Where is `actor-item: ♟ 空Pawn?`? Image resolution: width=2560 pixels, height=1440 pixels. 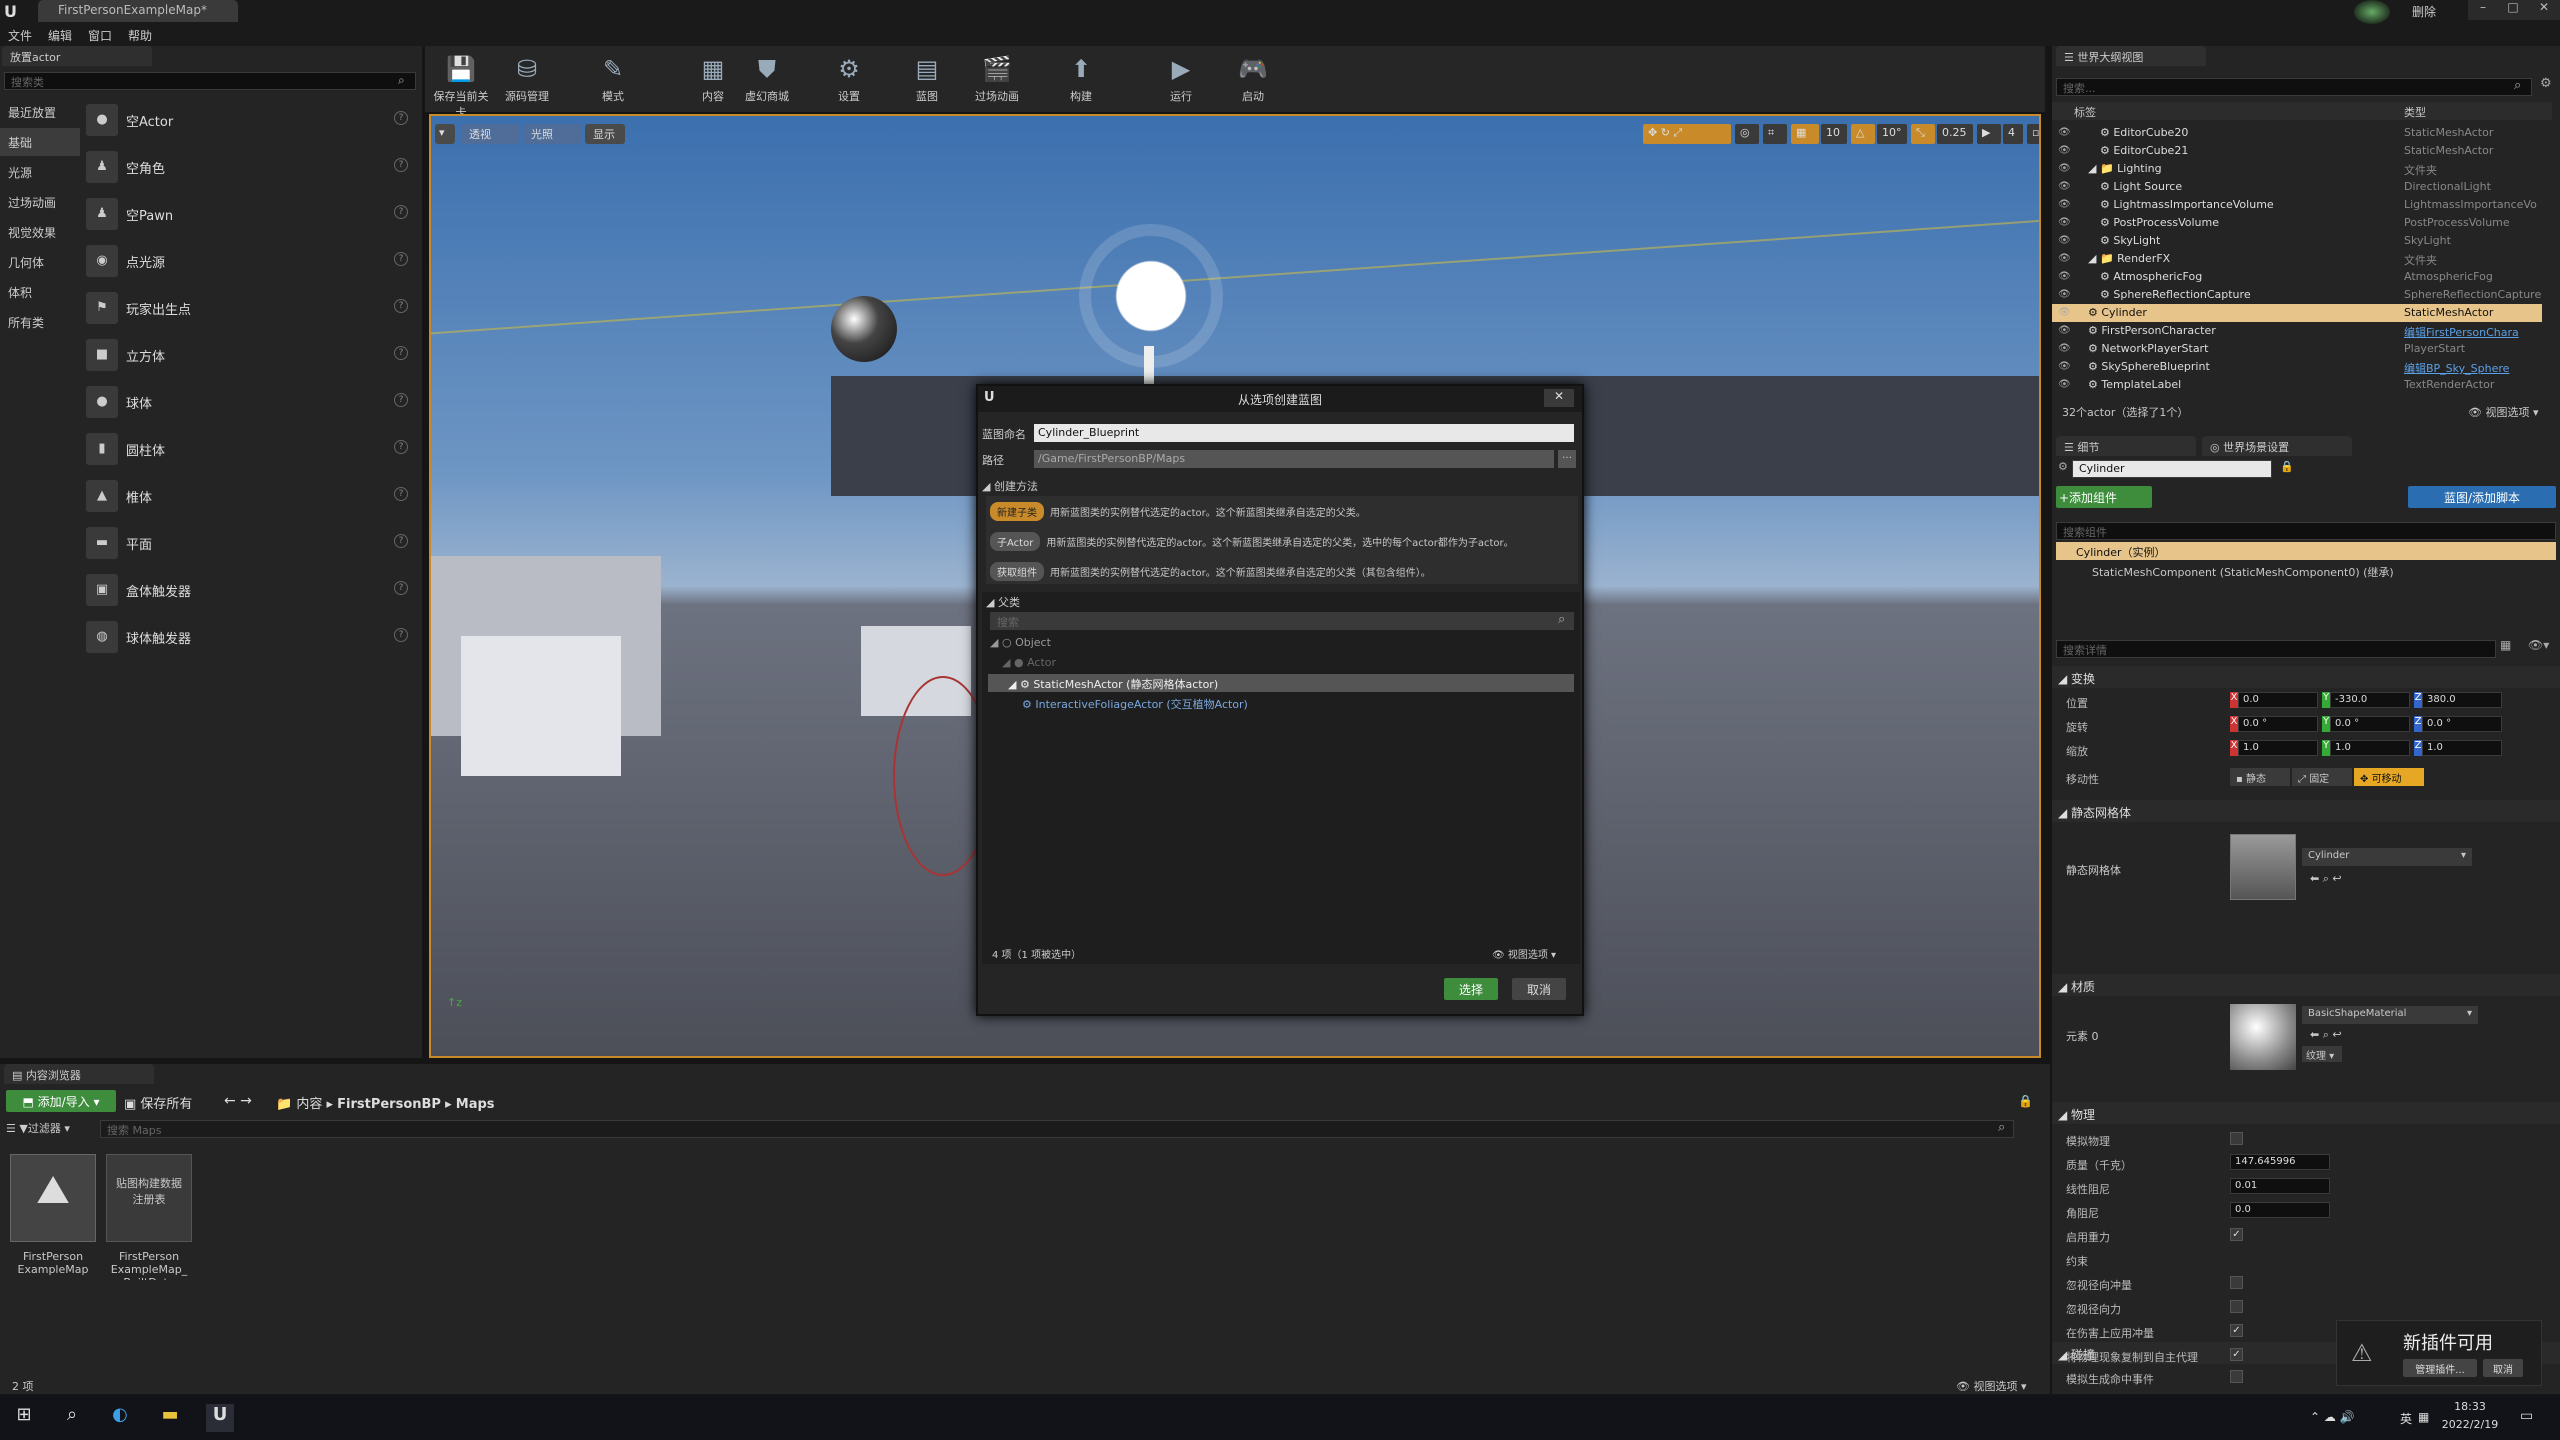
actor-item: ♟ 空Pawn? is located at coordinates (248, 214).